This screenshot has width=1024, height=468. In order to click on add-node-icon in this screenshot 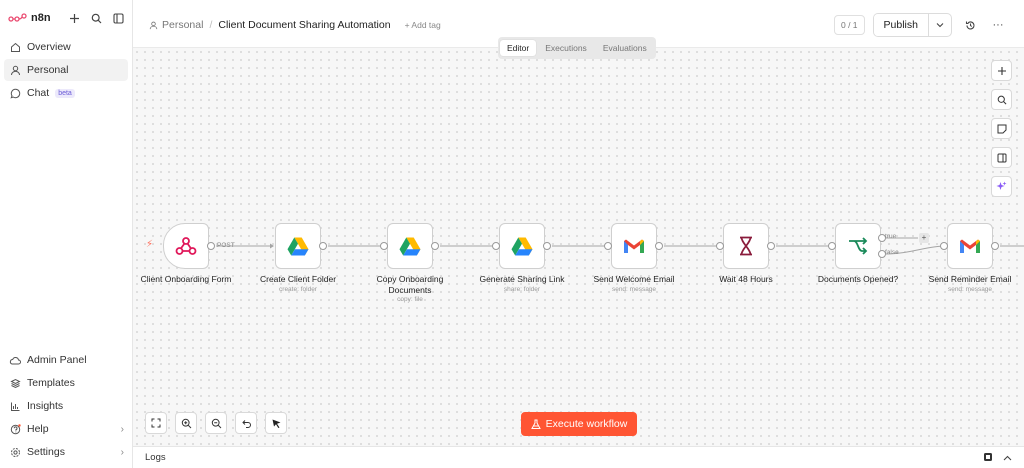, I will do `click(1001, 70)`.